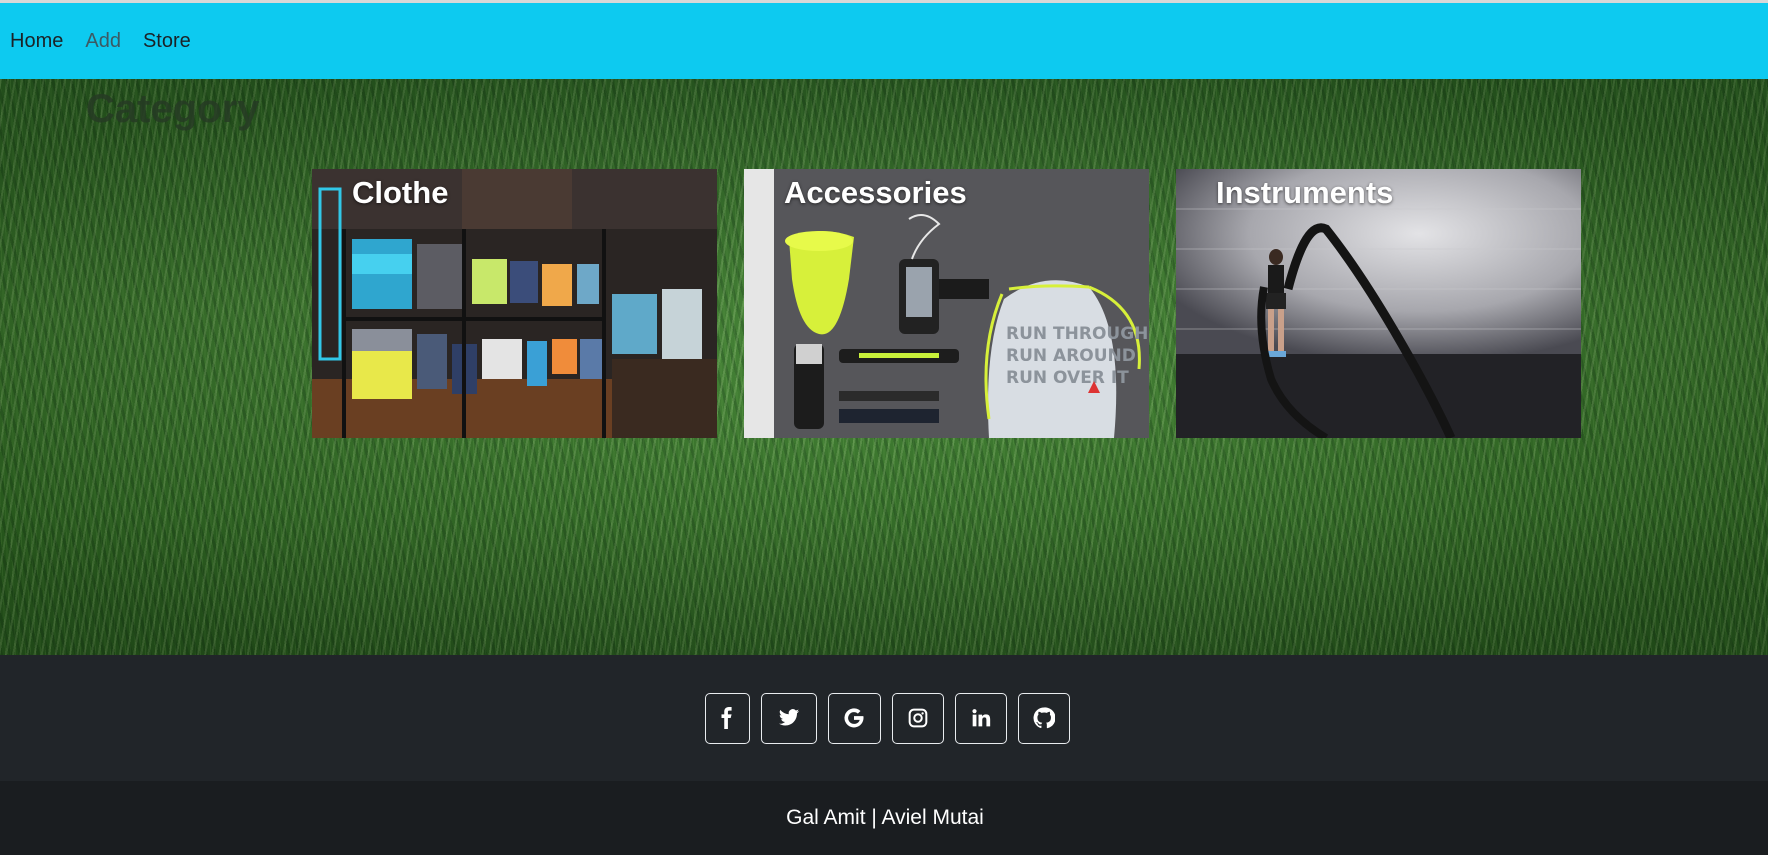 This screenshot has width=1768, height=855. Describe the element at coordinates (1071, 356) in the screenshot. I see `svg-text: RUN AROUND` at that location.